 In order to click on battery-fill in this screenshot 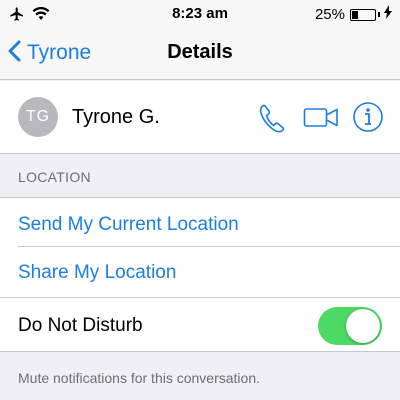, I will do `click(355, 14)`.